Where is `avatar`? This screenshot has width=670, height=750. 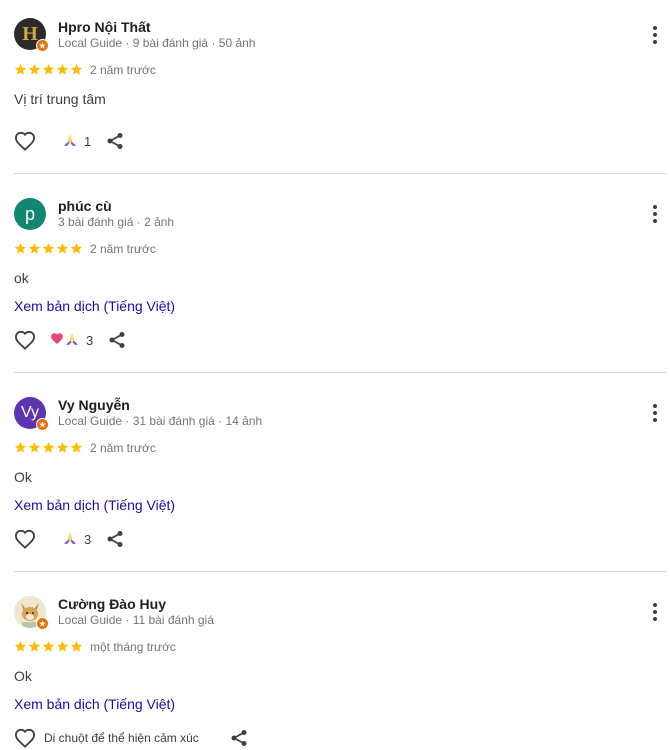
avatar is located at coordinates (31, 613).